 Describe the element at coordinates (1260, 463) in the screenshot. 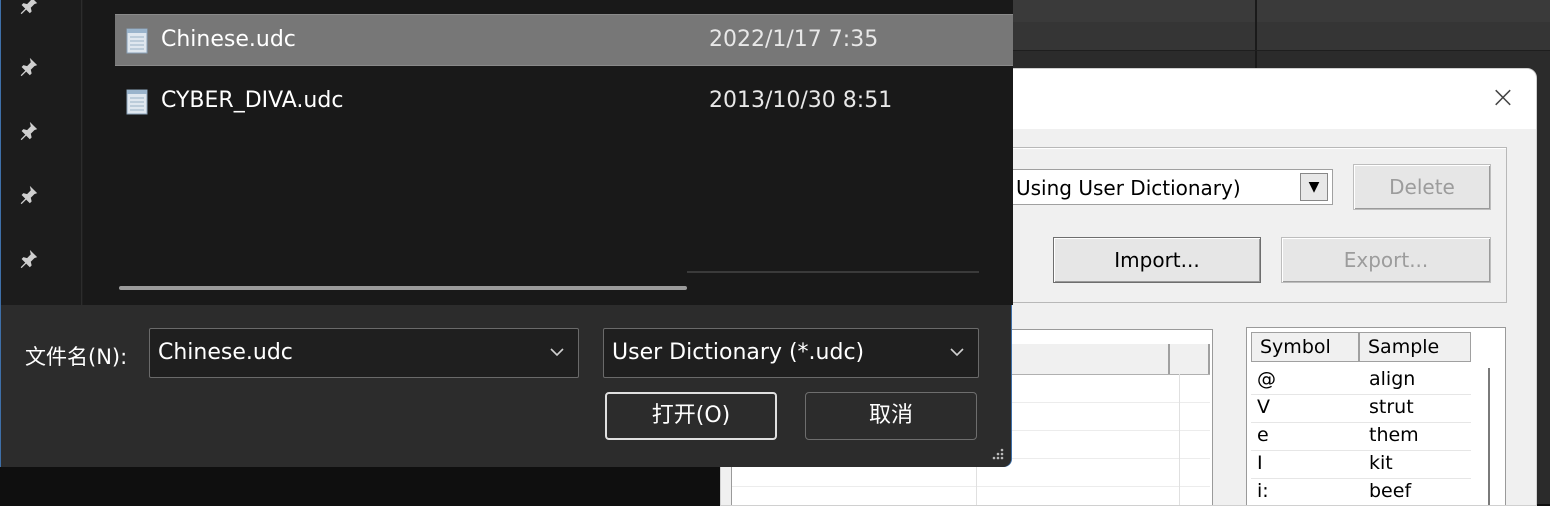

I see `symbol-cell: I` at that location.